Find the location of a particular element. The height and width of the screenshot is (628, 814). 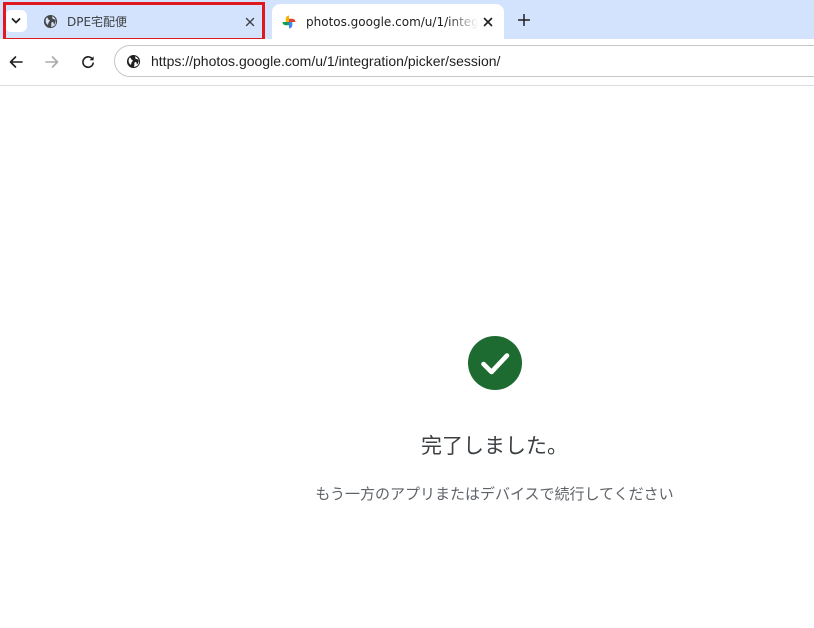

new-tab-button is located at coordinates (524, 20).